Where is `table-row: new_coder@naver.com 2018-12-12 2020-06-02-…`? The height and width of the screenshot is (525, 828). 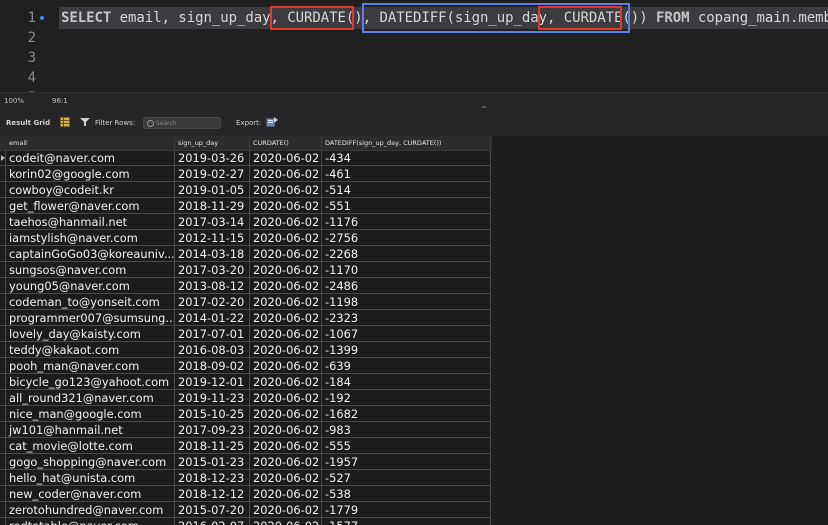
table-row: new_coder@naver.com 2018-12-12 2020-06-02-… is located at coordinates (246, 494).